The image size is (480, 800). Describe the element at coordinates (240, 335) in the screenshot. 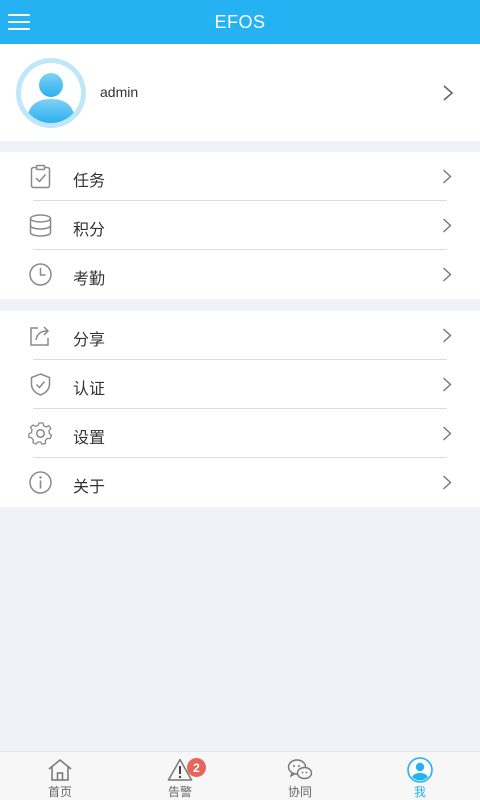

I see `menu-item-share: 分享` at that location.